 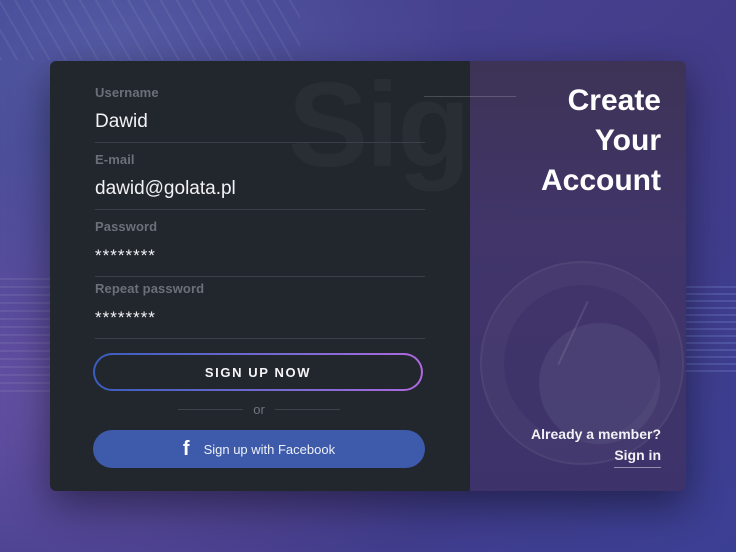 What do you see at coordinates (127, 92) in the screenshot?
I see `username-label: Username` at bounding box center [127, 92].